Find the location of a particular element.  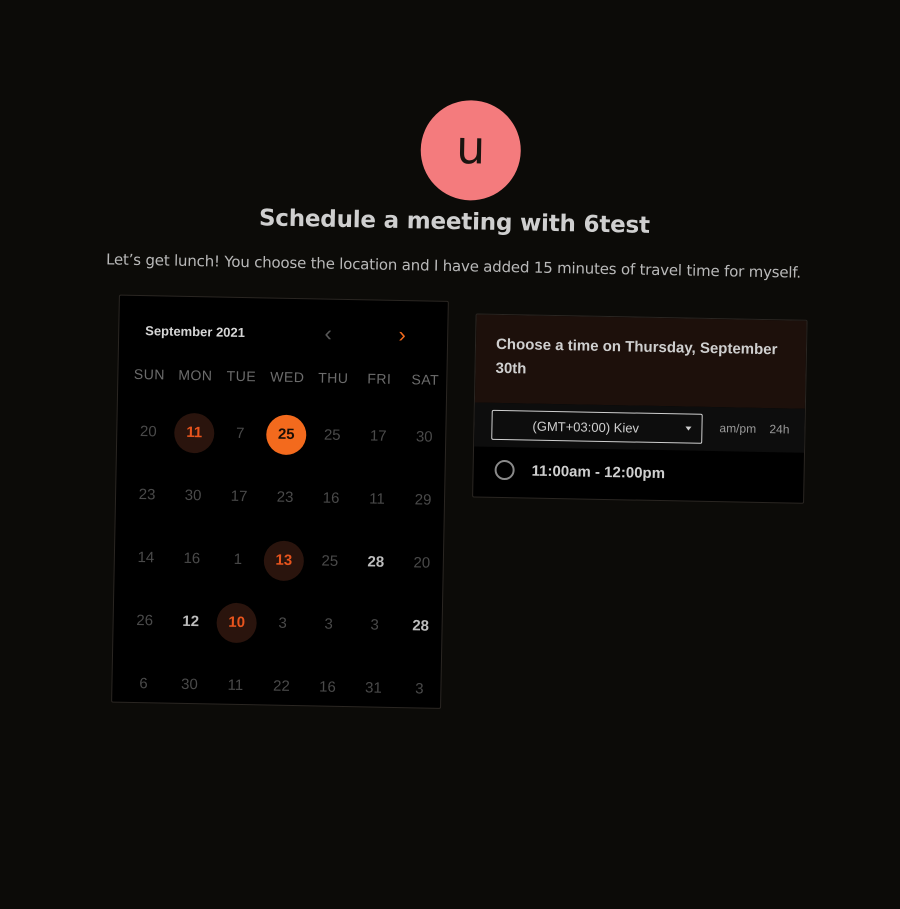

calendar-day-label: 12 is located at coordinates (191, 621).